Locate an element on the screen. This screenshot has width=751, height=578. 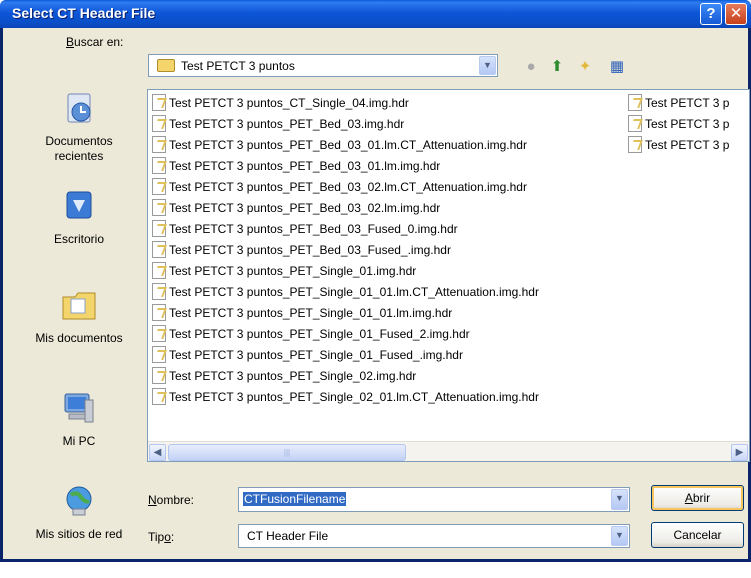
file-item: Test PETCT 3 puntos_PET_Bed_03.img.hdr is located at coordinates (278, 124).